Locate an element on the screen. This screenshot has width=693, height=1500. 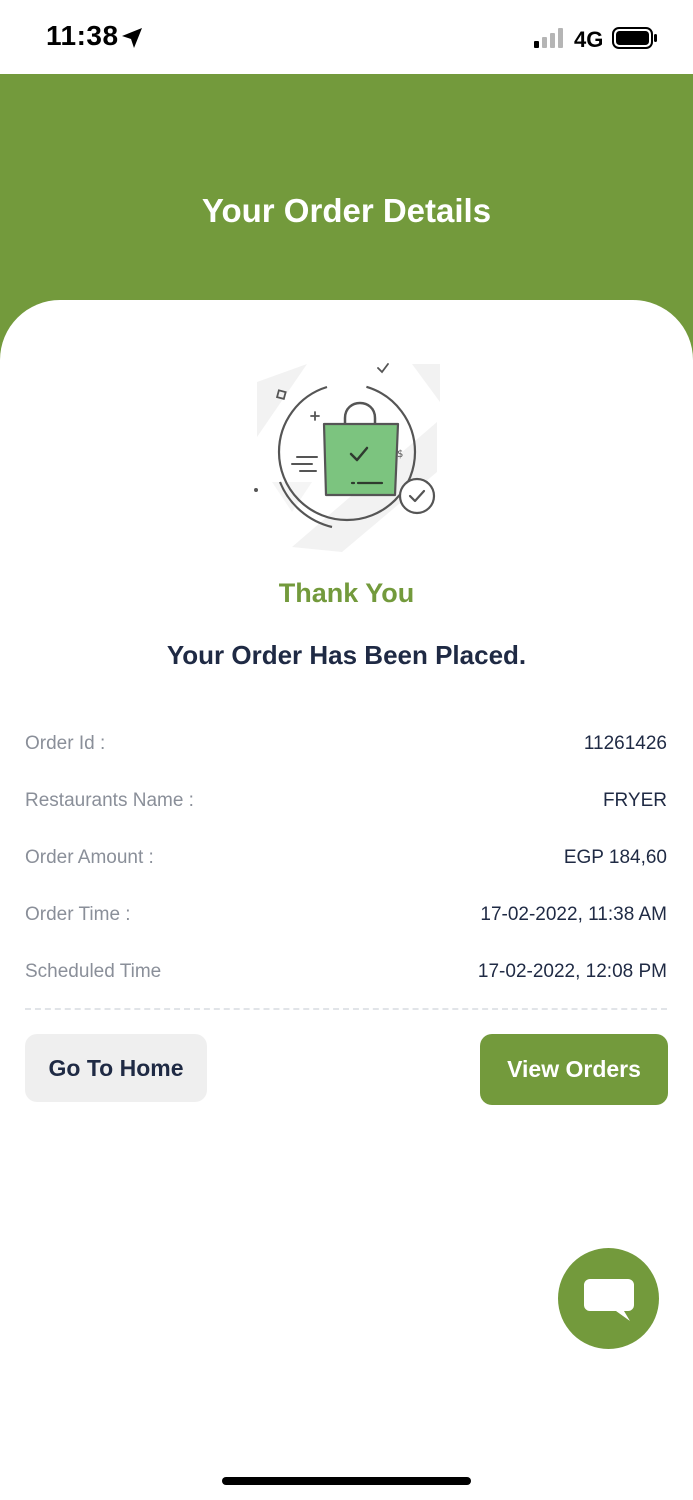
detail-row-restaurant-name: Restaurants Name : FRYER is located at coordinates (346, 810).